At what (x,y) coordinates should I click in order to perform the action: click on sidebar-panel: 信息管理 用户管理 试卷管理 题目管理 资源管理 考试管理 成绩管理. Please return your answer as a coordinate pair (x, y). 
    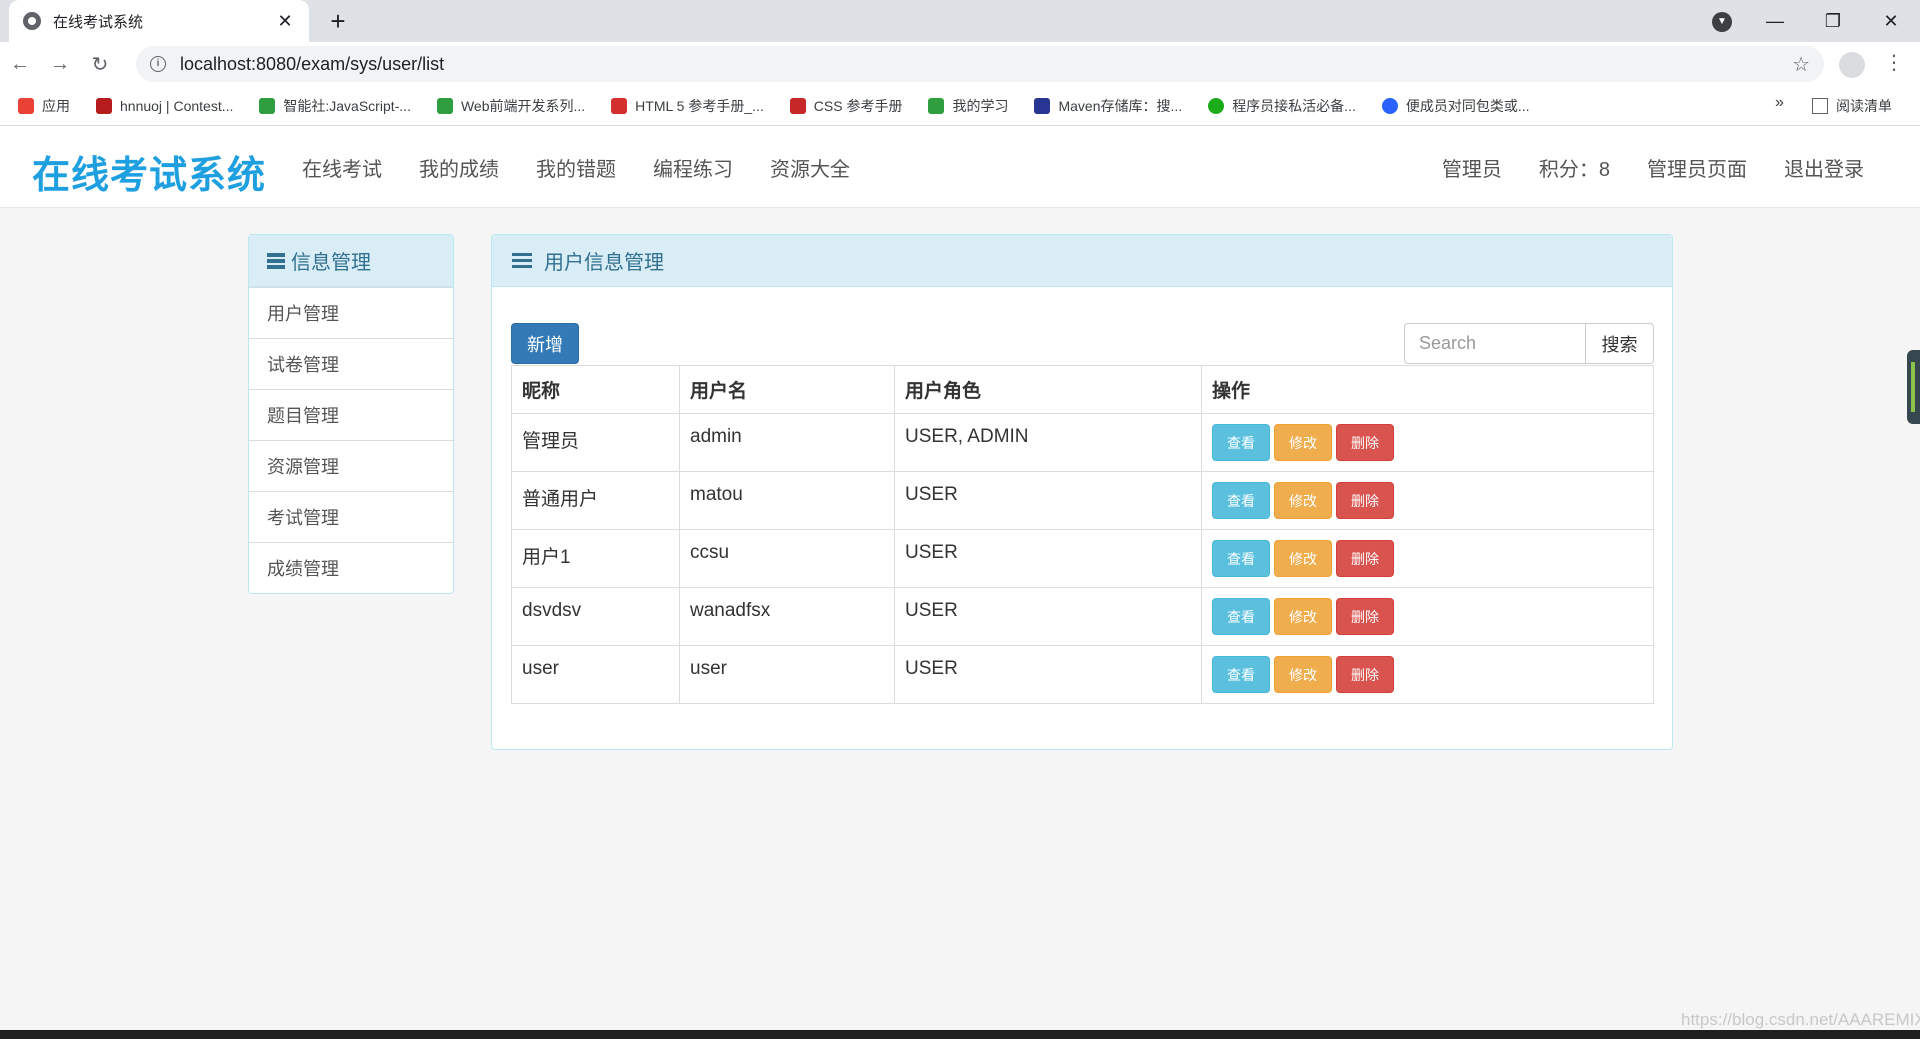
    Looking at the image, I should click on (351, 414).